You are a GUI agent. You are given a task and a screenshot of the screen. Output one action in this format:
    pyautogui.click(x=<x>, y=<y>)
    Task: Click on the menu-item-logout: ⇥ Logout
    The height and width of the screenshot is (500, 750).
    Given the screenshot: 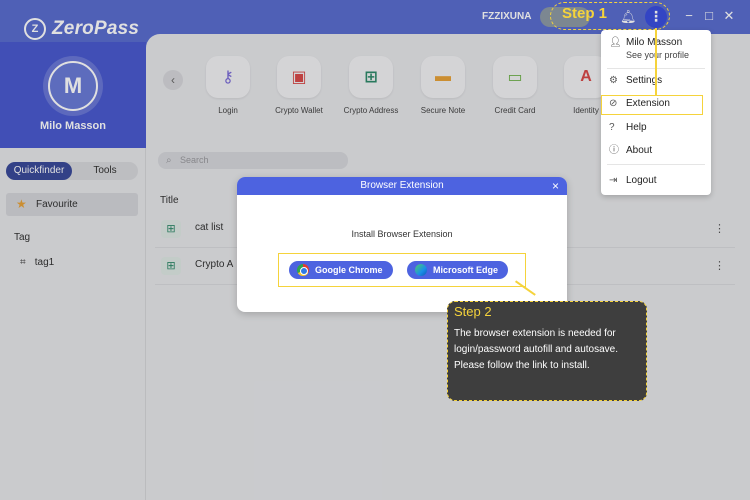 What is the action you would take?
    pyautogui.click(x=656, y=181)
    